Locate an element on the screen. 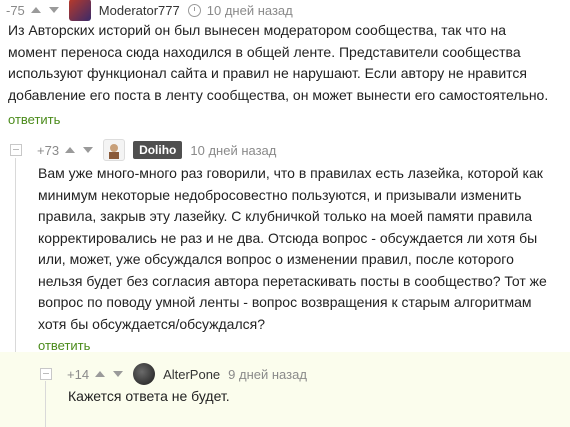 This screenshot has width=570, height=427. comment-rating: -75 is located at coordinates (15, 10).